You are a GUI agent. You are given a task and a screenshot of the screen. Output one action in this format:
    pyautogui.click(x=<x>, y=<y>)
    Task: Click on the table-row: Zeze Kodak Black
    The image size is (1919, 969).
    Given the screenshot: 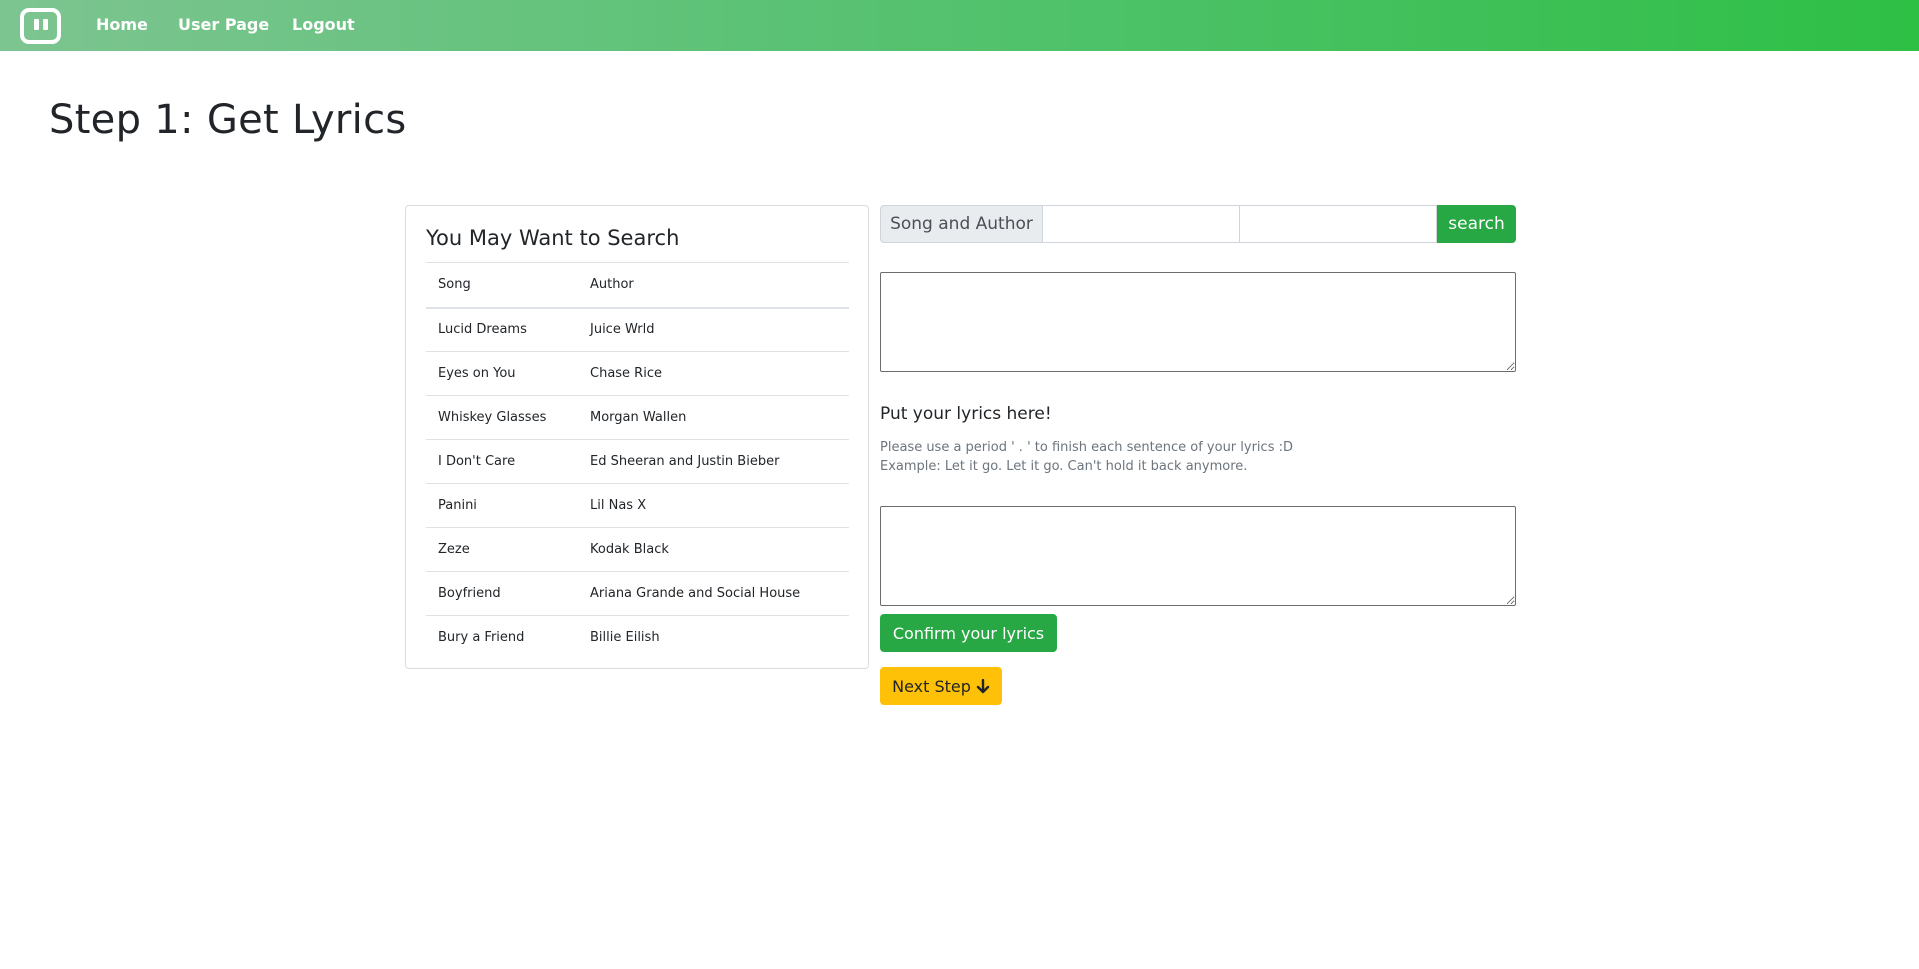 What is the action you would take?
    pyautogui.click(x=637, y=549)
    